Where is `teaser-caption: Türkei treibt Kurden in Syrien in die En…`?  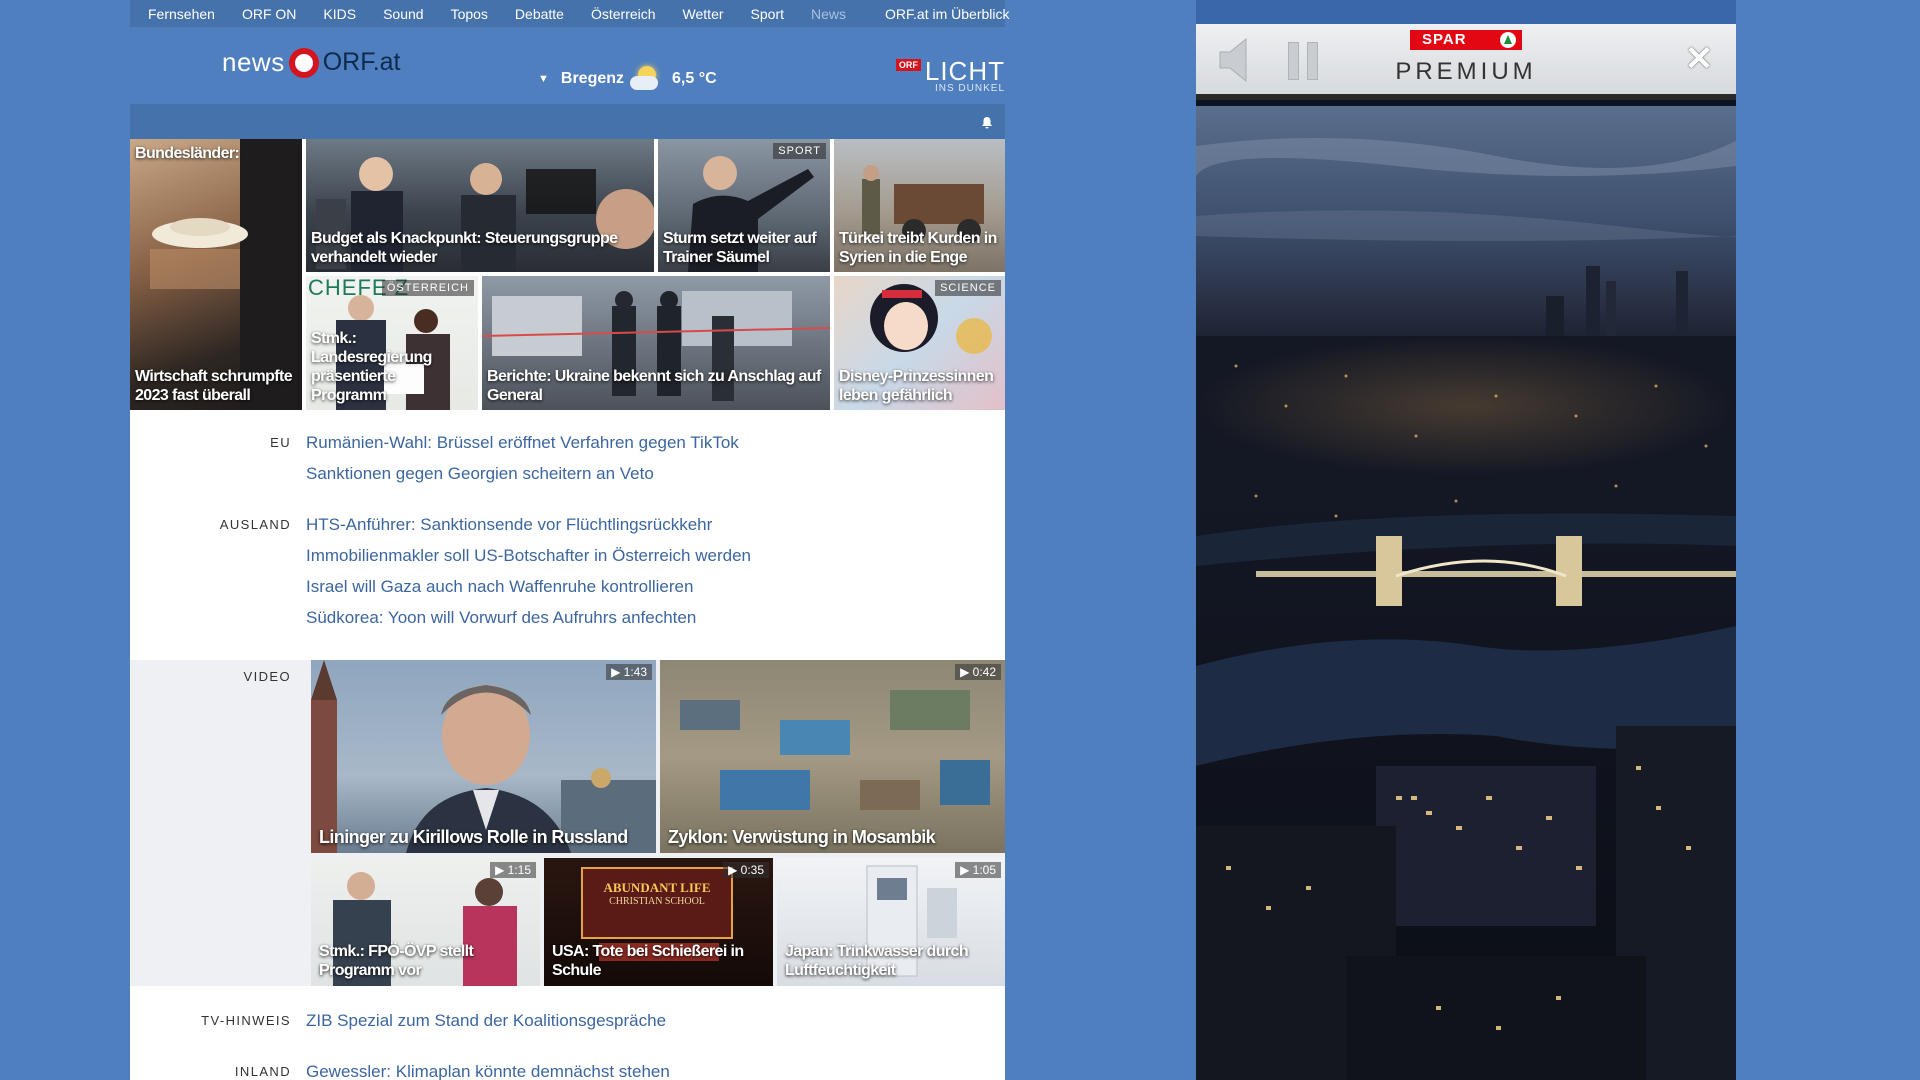
teaser-caption: Türkei treibt Kurden in Syrien in die En… is located at coordinates (918, 248).